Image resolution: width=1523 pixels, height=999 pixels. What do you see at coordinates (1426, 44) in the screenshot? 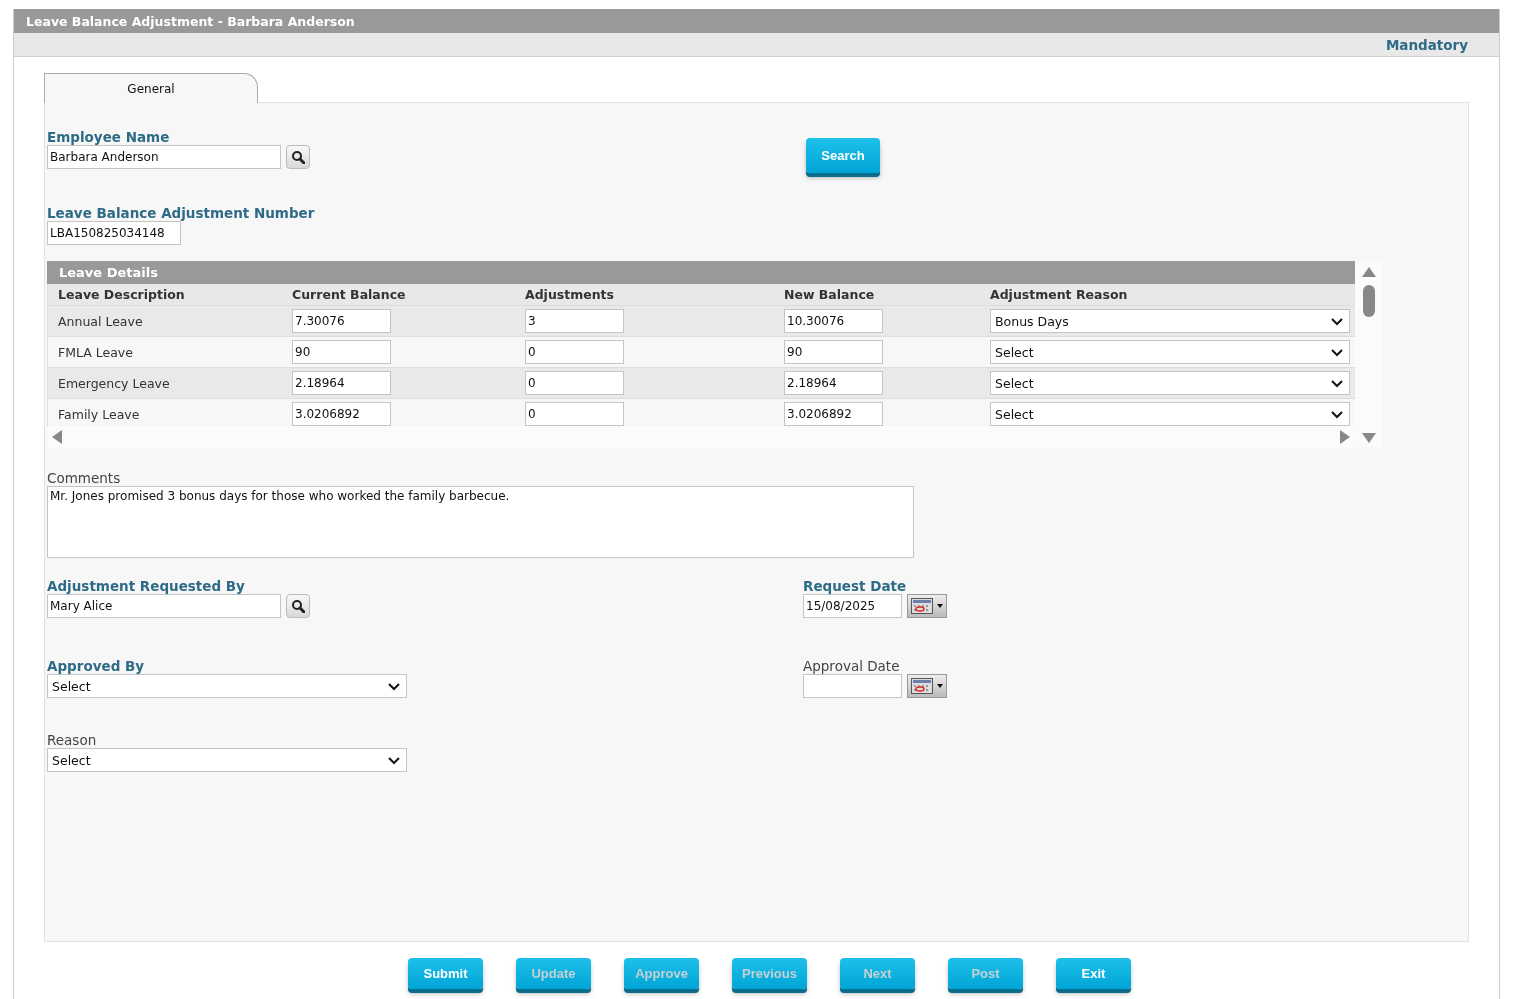
I see `mandatory-note: Mandatory` at bounding box center [1426, 44].